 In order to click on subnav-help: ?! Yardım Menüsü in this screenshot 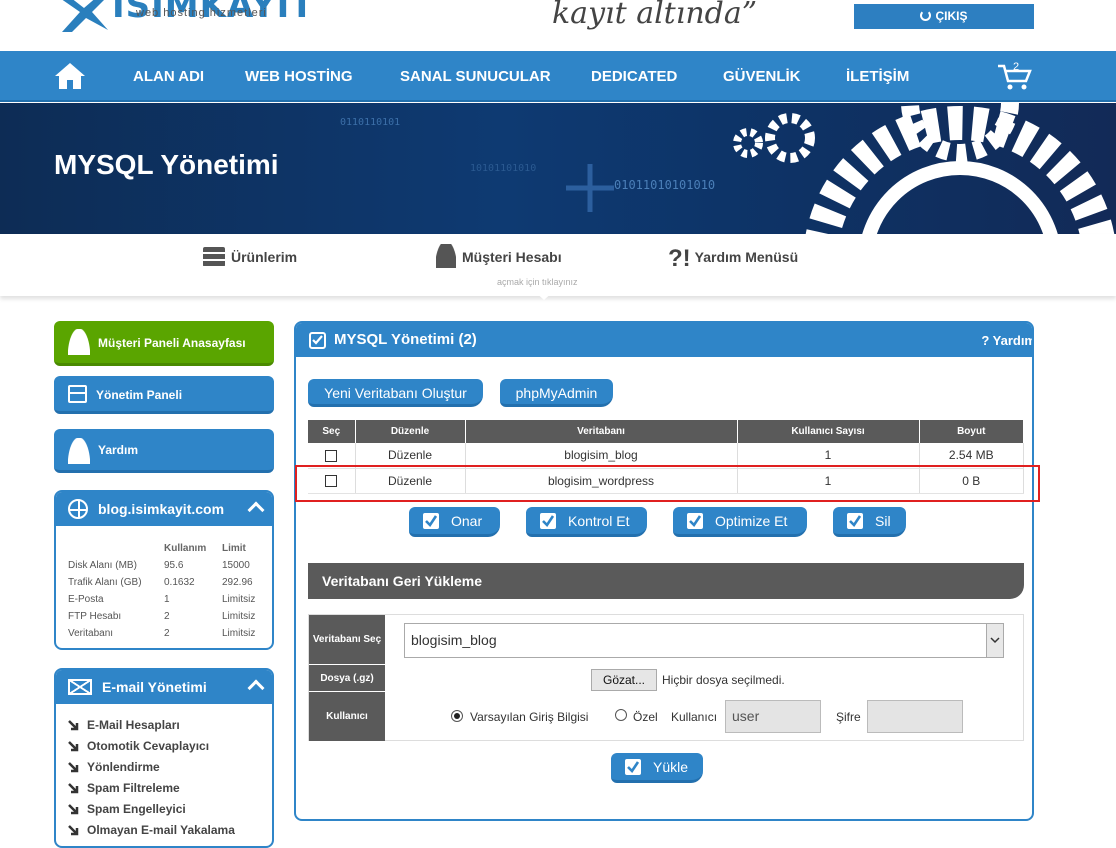, I will do `click(733, 257)`.